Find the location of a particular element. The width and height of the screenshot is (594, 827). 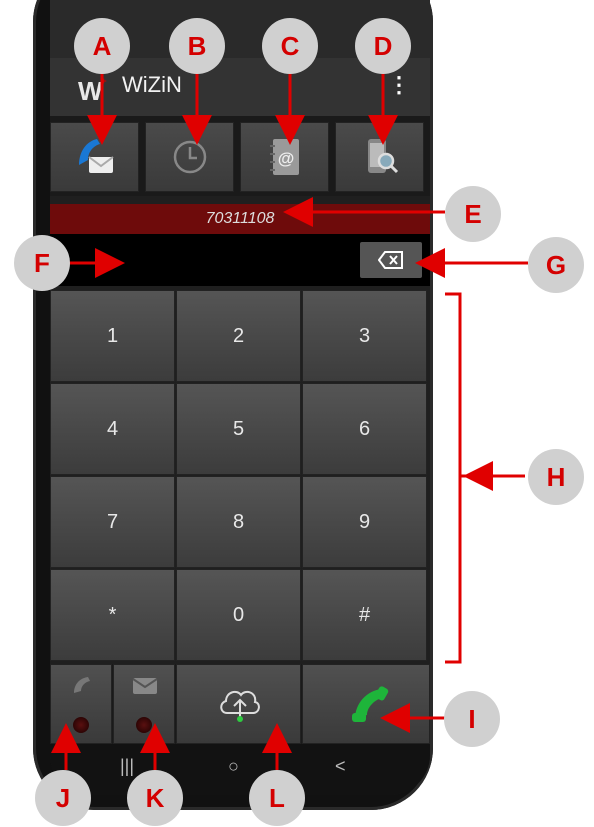

callout-j: J is located at coordinates (63, 798).